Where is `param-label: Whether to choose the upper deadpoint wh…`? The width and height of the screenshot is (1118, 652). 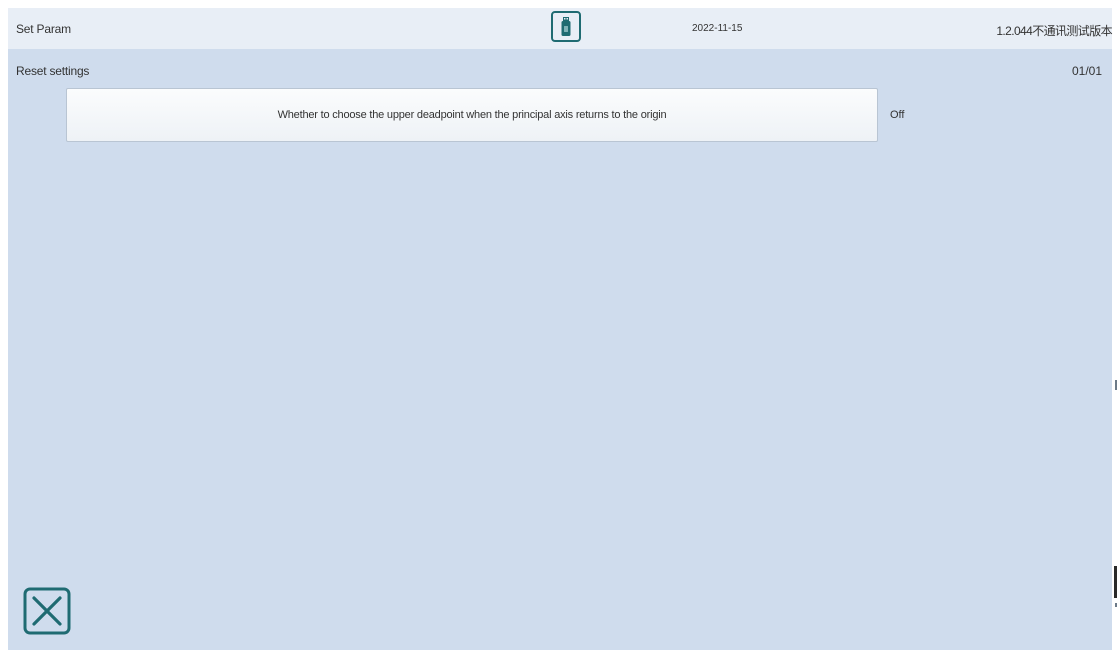
param-label: Whether to choose the upper deadpoint wh… is located at coordinates (472, 115).